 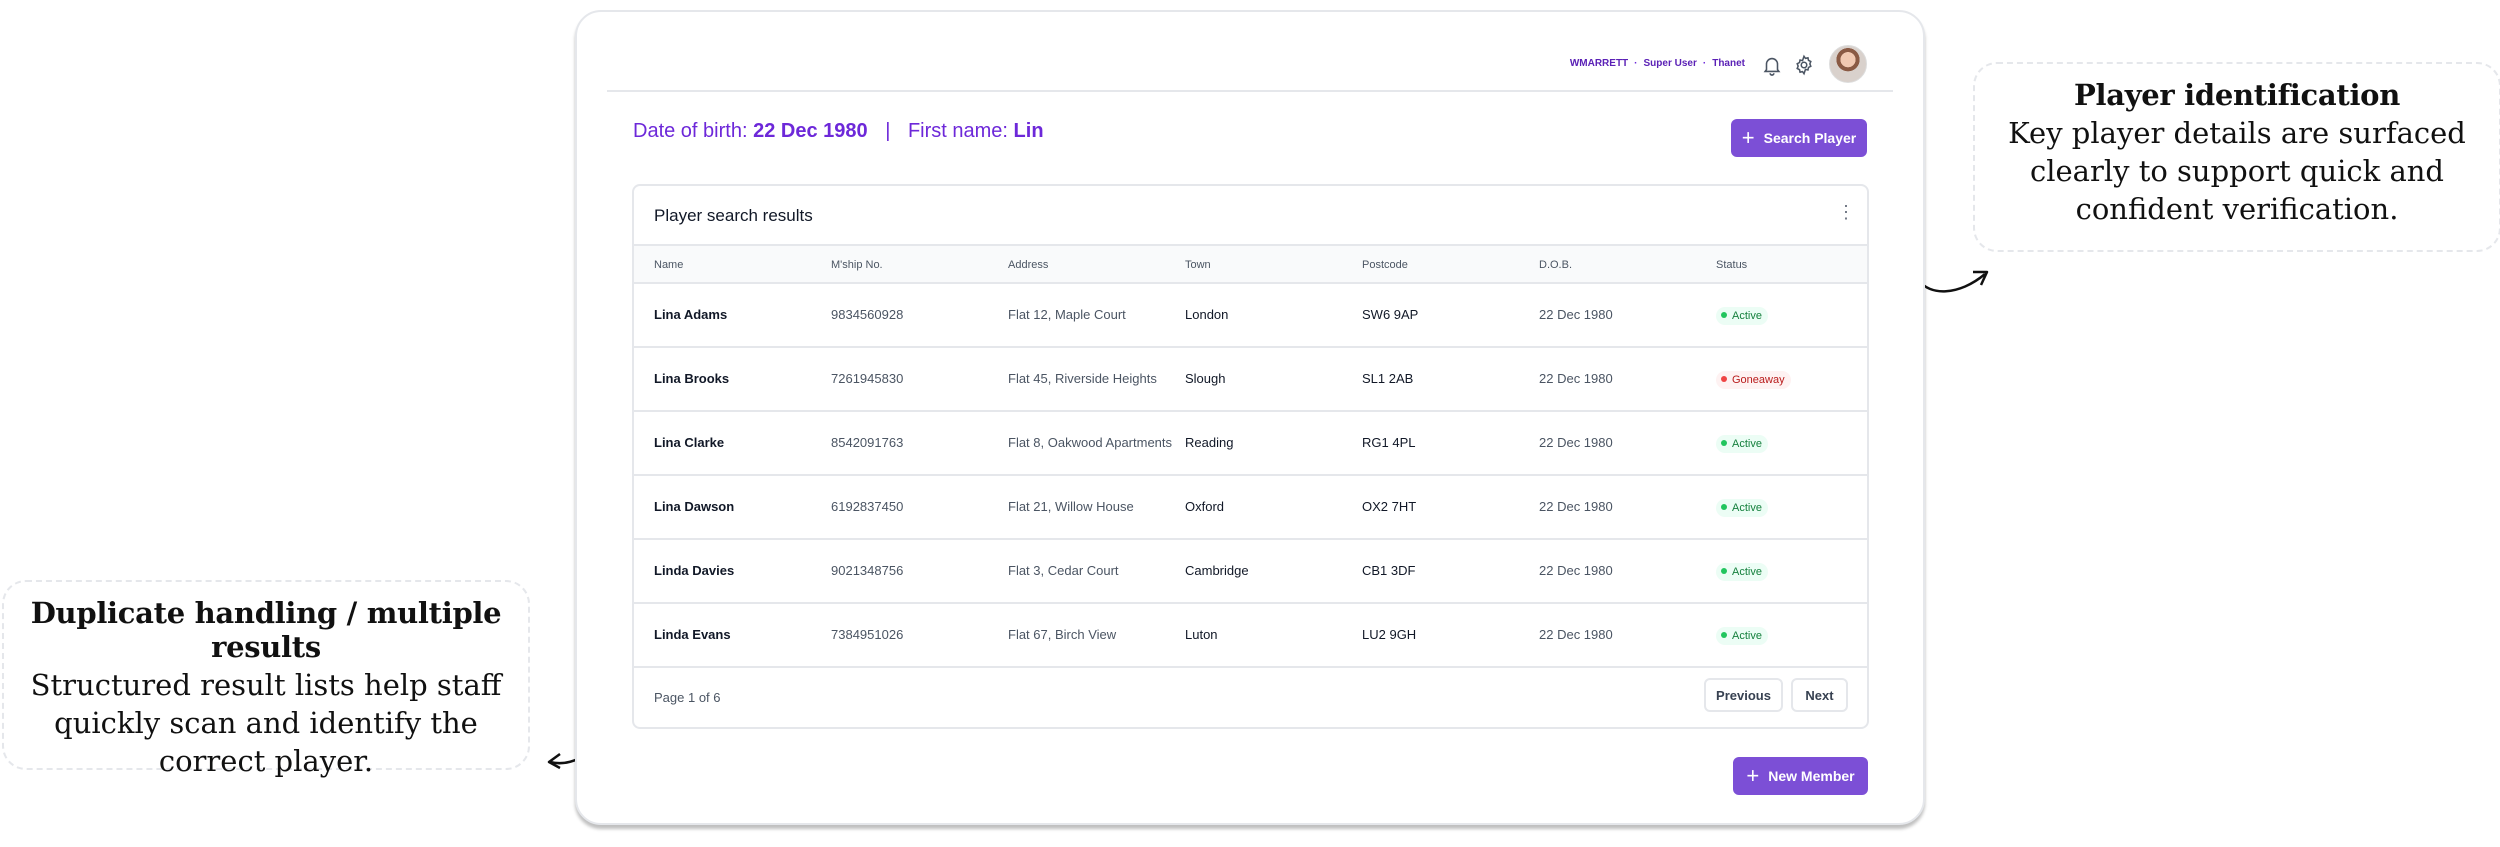 I want to click on next-button: Next, so click(x=1819, y=695).